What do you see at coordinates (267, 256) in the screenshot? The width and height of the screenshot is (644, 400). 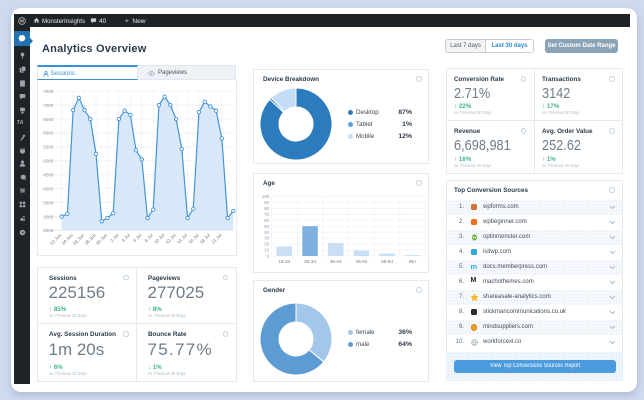 I see `svg-text: 0` at bounding box center [267, 256].